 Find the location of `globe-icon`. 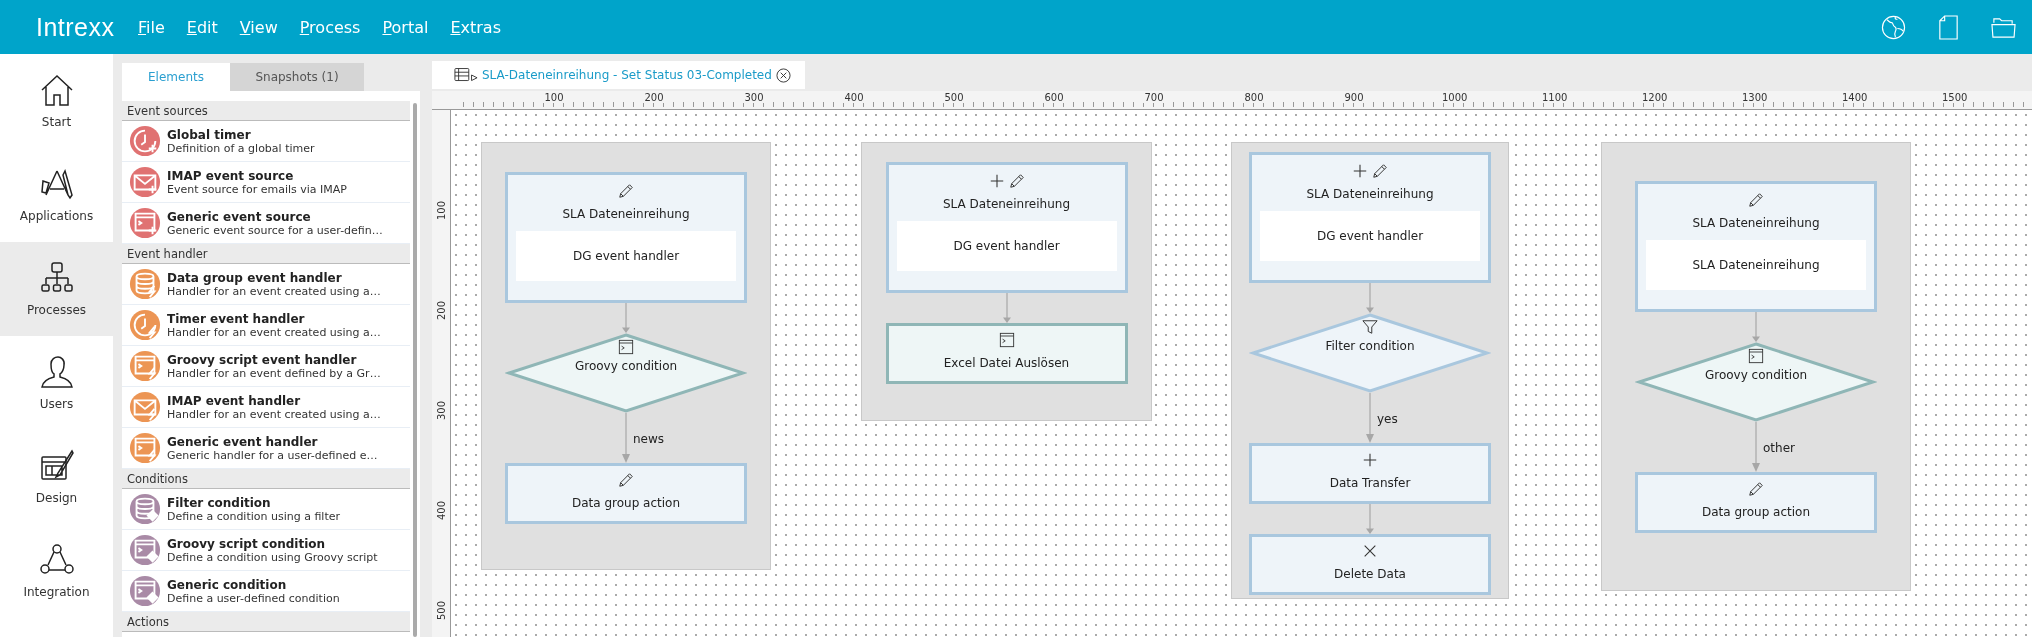

globe-icon is located at coordinates (1893, 27).